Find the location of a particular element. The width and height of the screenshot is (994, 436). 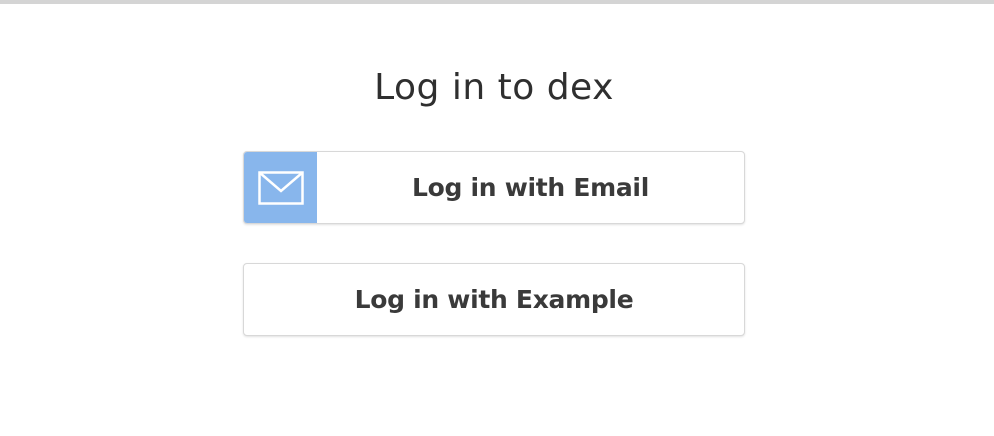

page-title: Log in to dex is located at coordinates (494, 87).